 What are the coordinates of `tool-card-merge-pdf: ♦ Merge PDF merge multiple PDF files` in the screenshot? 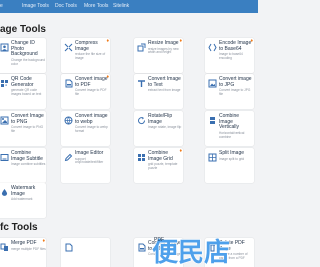 It's located at (23, 252).